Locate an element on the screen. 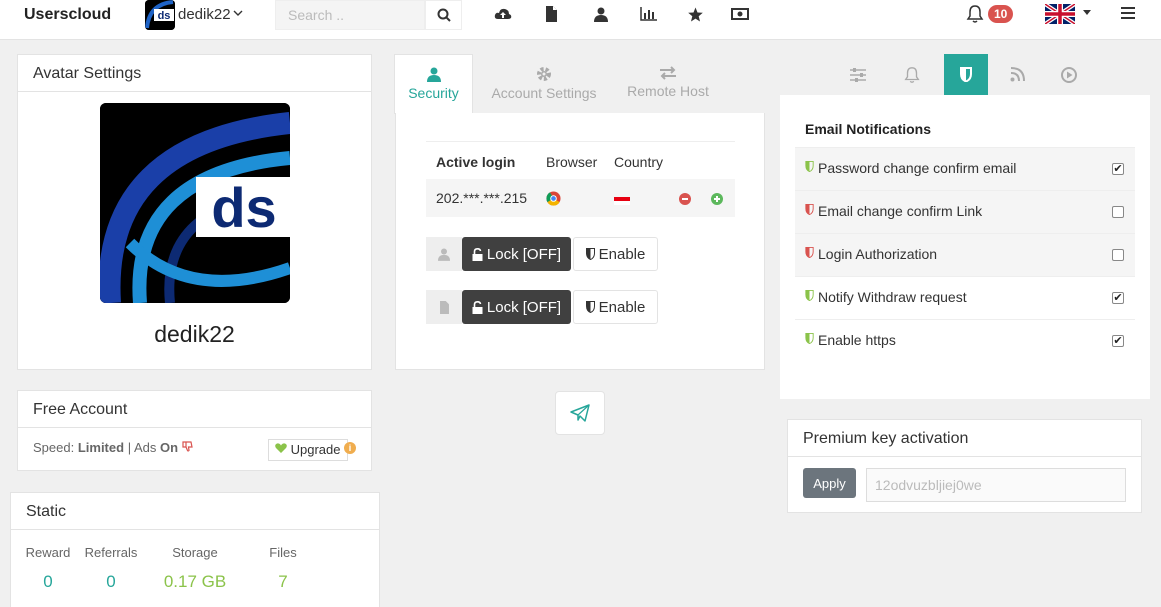 The width and height of the screenshot is (1161, 607). user-avatar-small: ds is located at coordinates (160, 15).